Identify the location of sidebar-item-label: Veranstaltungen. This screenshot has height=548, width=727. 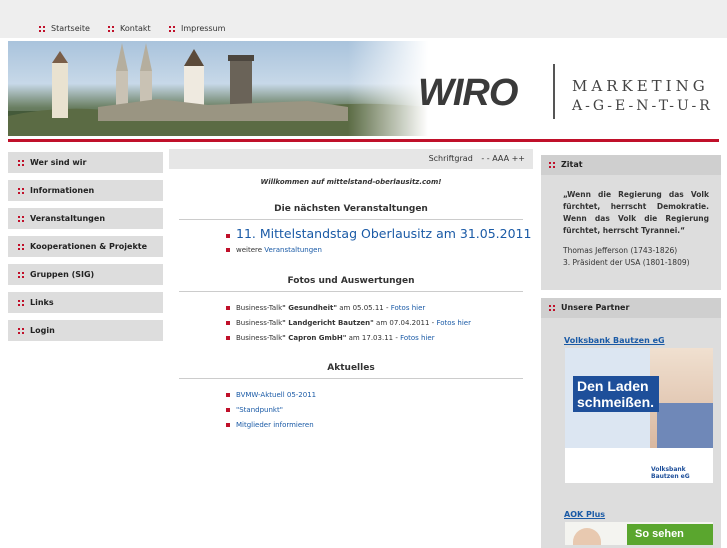
(68, 218).